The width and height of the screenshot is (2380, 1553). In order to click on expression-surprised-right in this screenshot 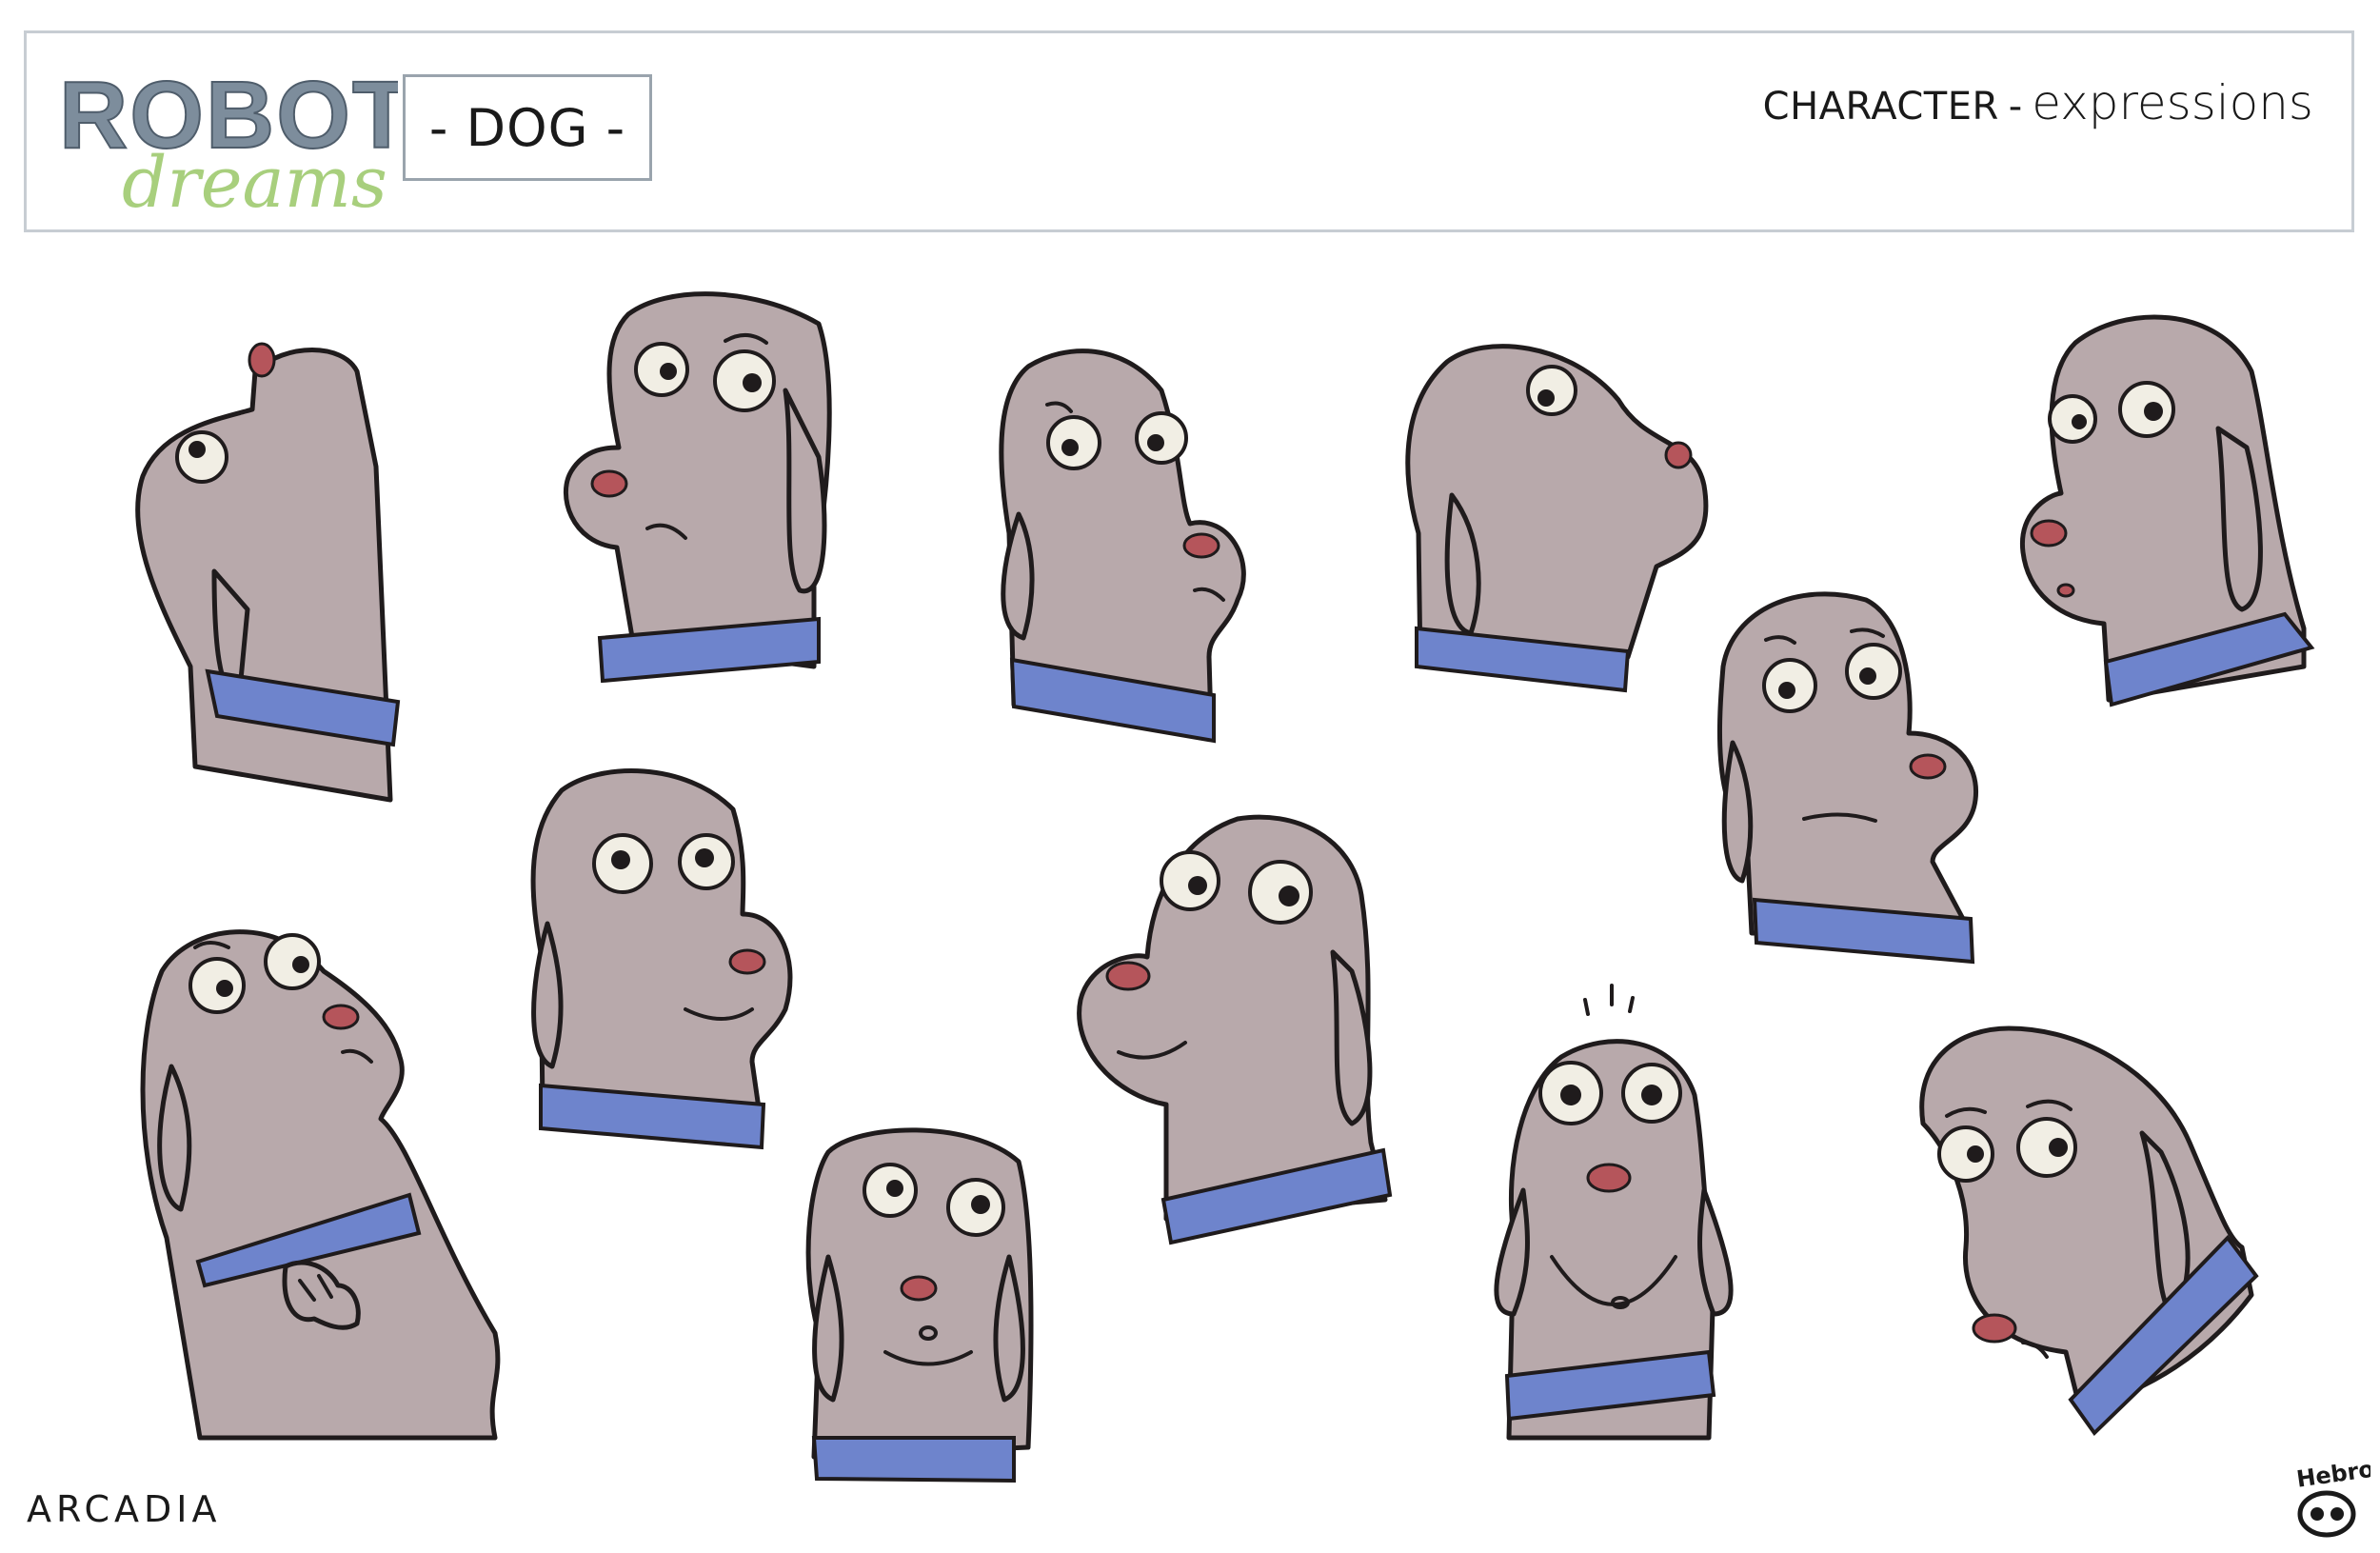, I will do `click(1122, 546)`.